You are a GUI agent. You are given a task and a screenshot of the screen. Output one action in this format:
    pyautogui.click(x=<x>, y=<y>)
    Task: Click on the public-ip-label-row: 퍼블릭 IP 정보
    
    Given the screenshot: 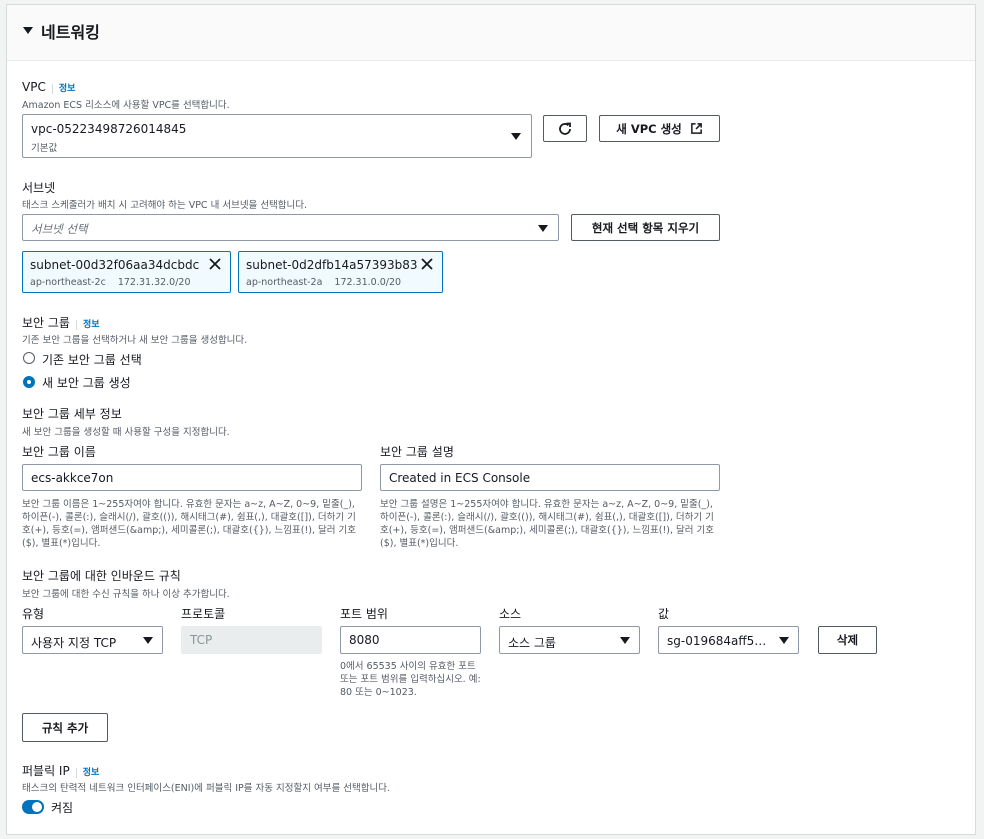 What is the action you would take?
    pyautogui.click(x=61, y=770)
    